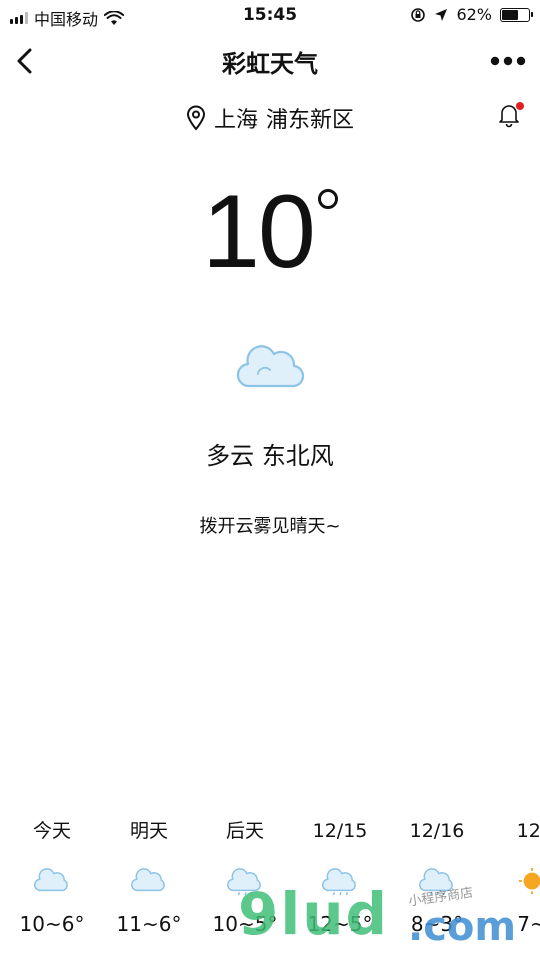 The height and width of the screenshot is (960, 540). What do you see at coordinates (270, 64) in the screenshot?
I see `page-title: 彩虹天气` at bounding box center [270, 64].